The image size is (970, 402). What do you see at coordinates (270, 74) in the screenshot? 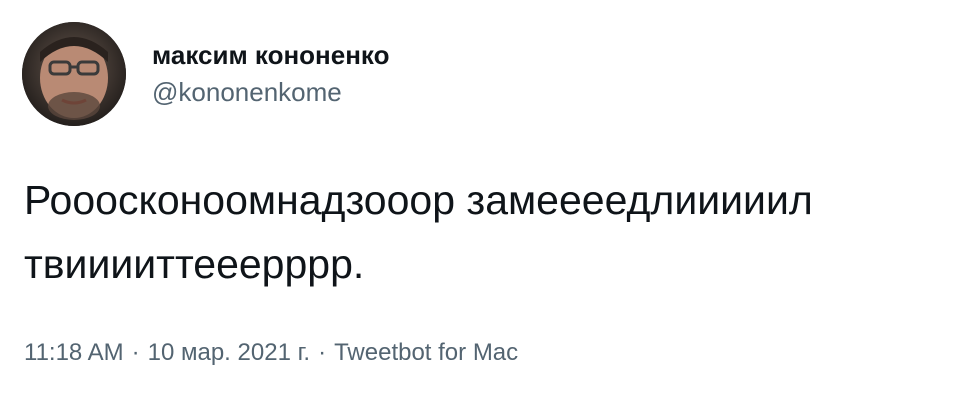
I see `author-names: максим кононенко @kononenkome` at bounding box center [270, 74].